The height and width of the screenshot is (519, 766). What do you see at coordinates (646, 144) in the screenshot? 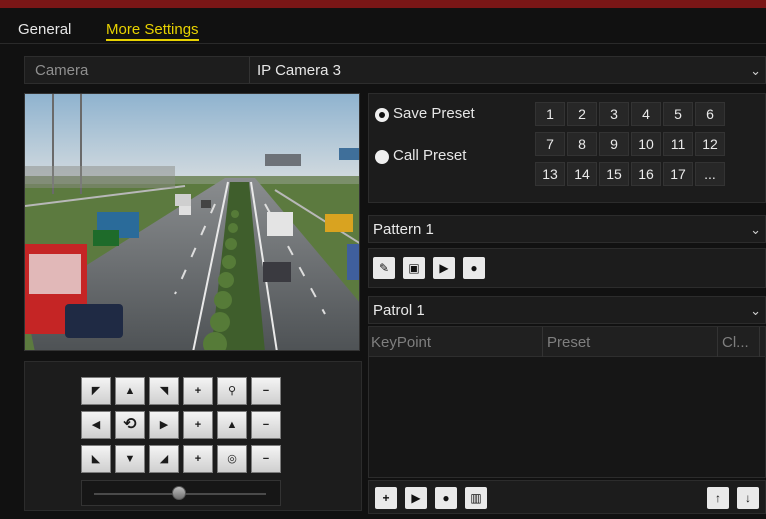
I see `preset-number-button: 10` at bounding box center [646, 144].